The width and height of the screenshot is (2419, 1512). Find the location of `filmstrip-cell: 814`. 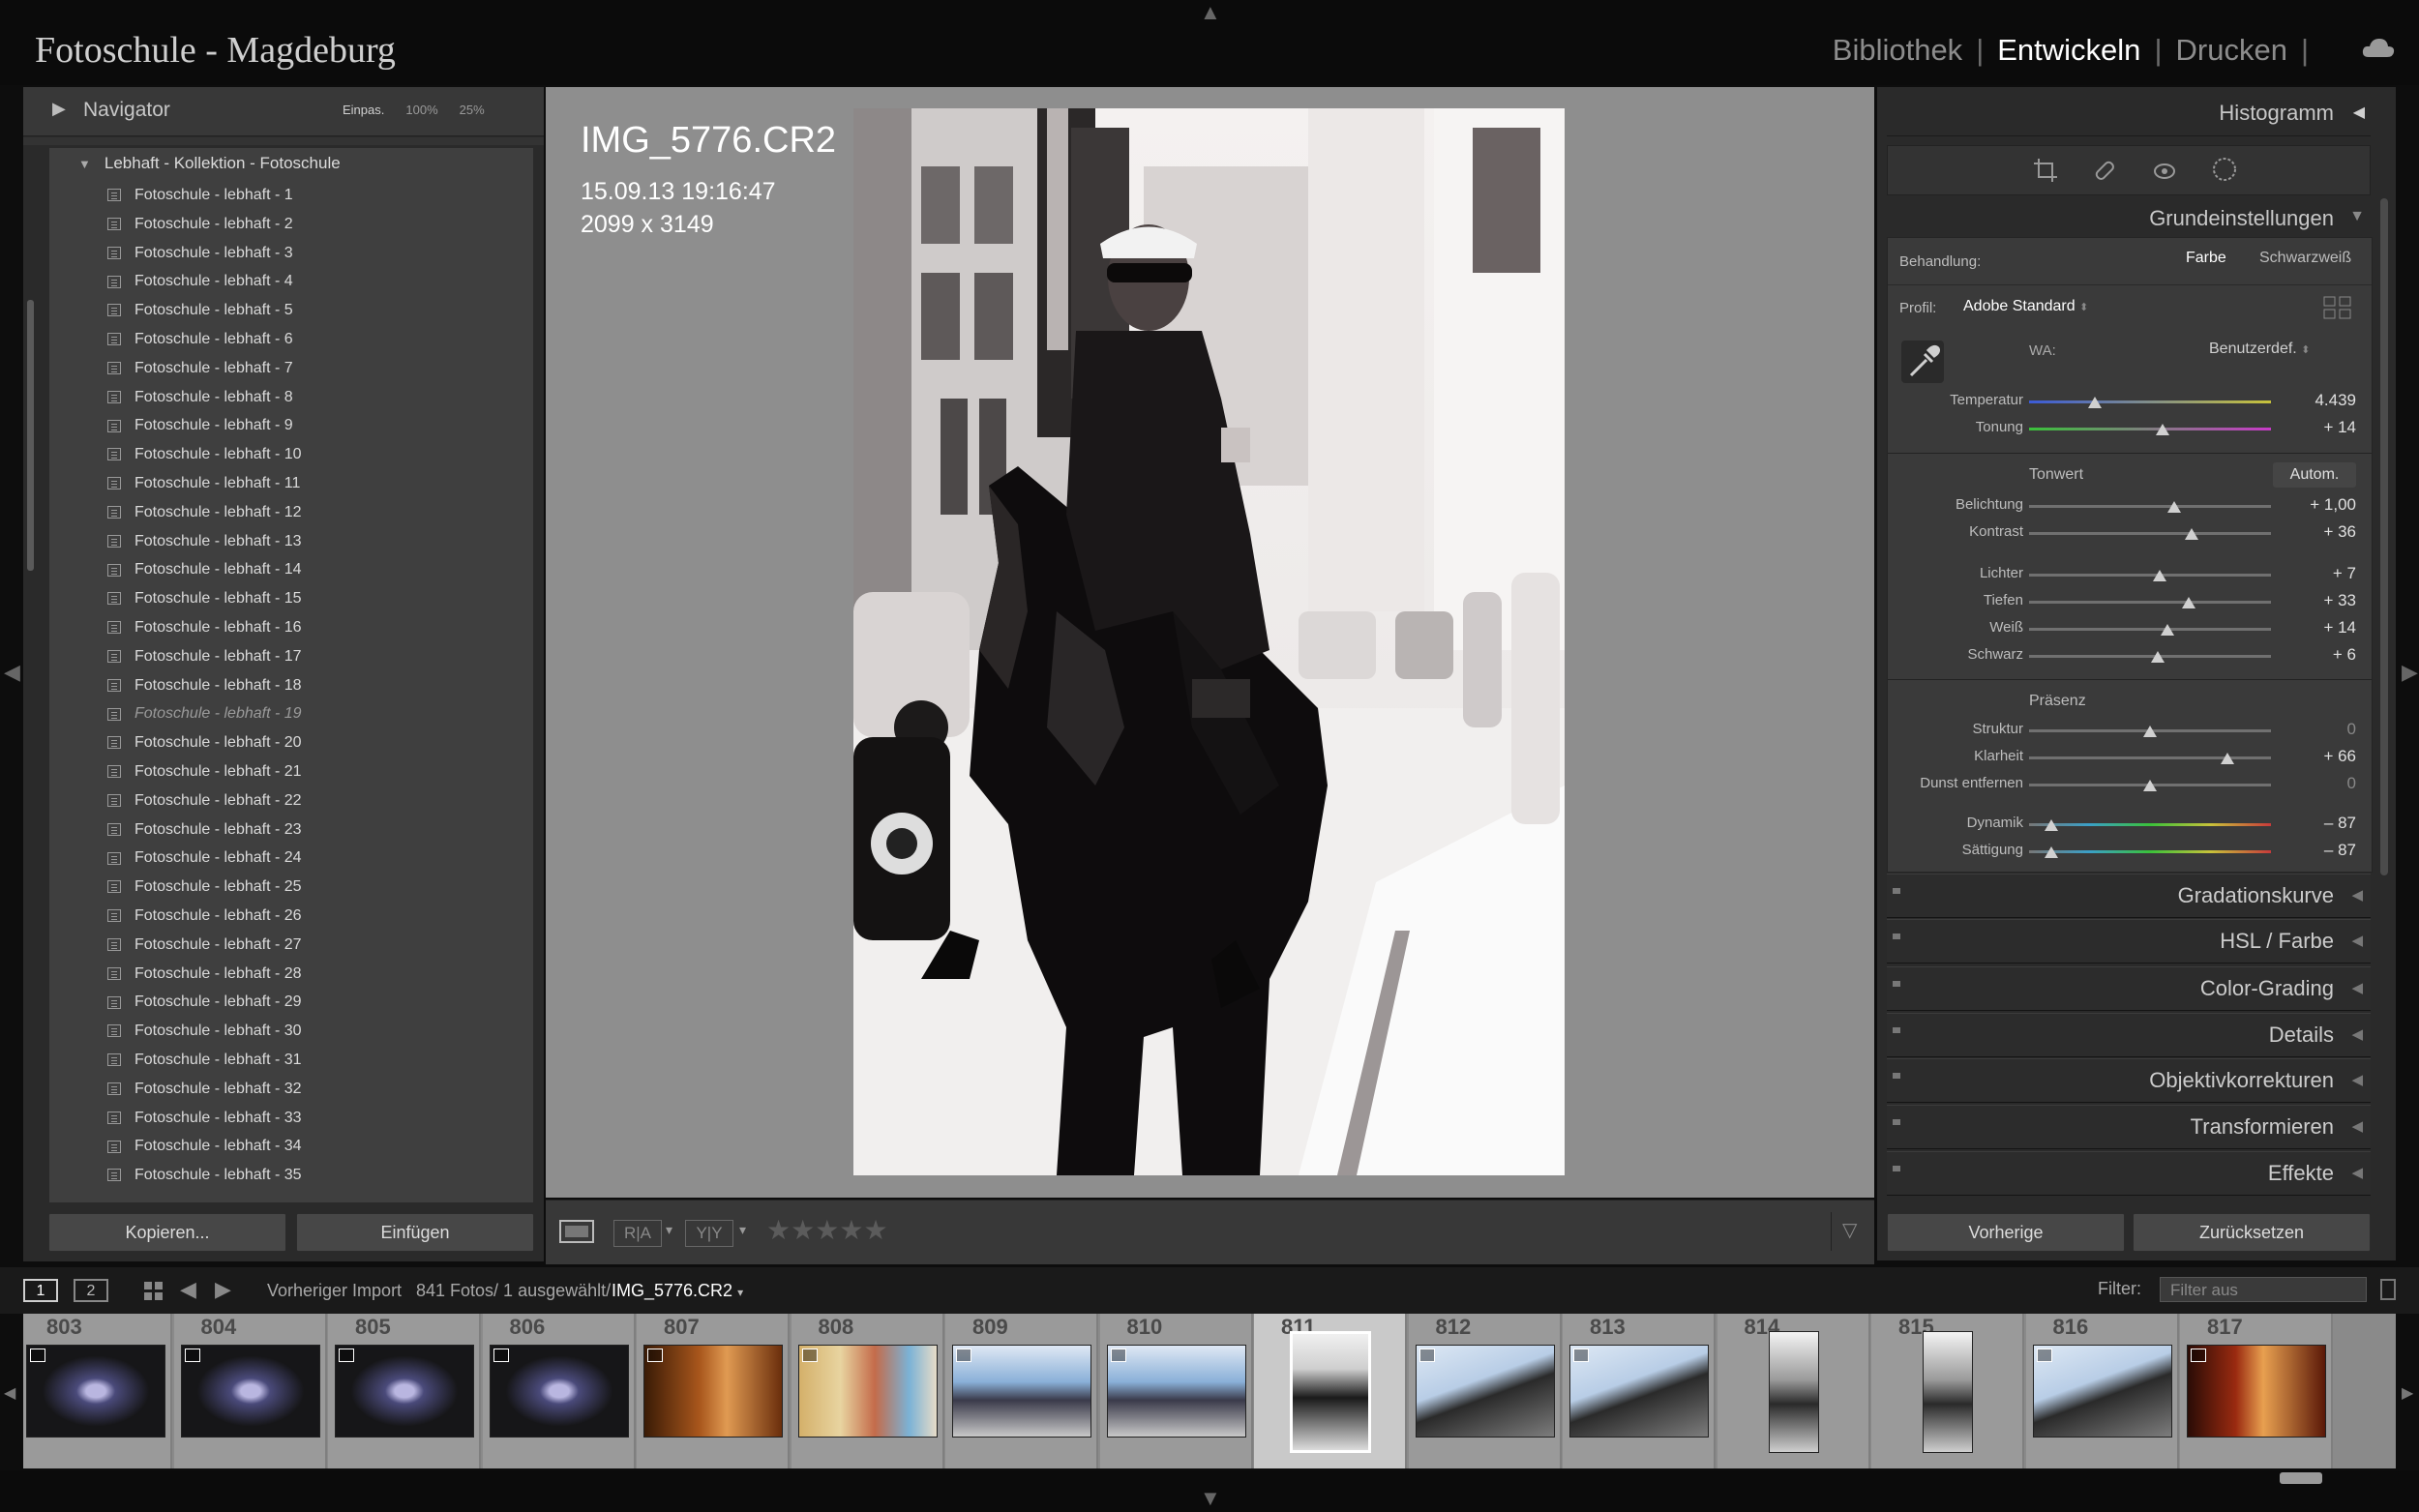

filmstrip-cell: 814 is located at coordinates (1794, 1391).